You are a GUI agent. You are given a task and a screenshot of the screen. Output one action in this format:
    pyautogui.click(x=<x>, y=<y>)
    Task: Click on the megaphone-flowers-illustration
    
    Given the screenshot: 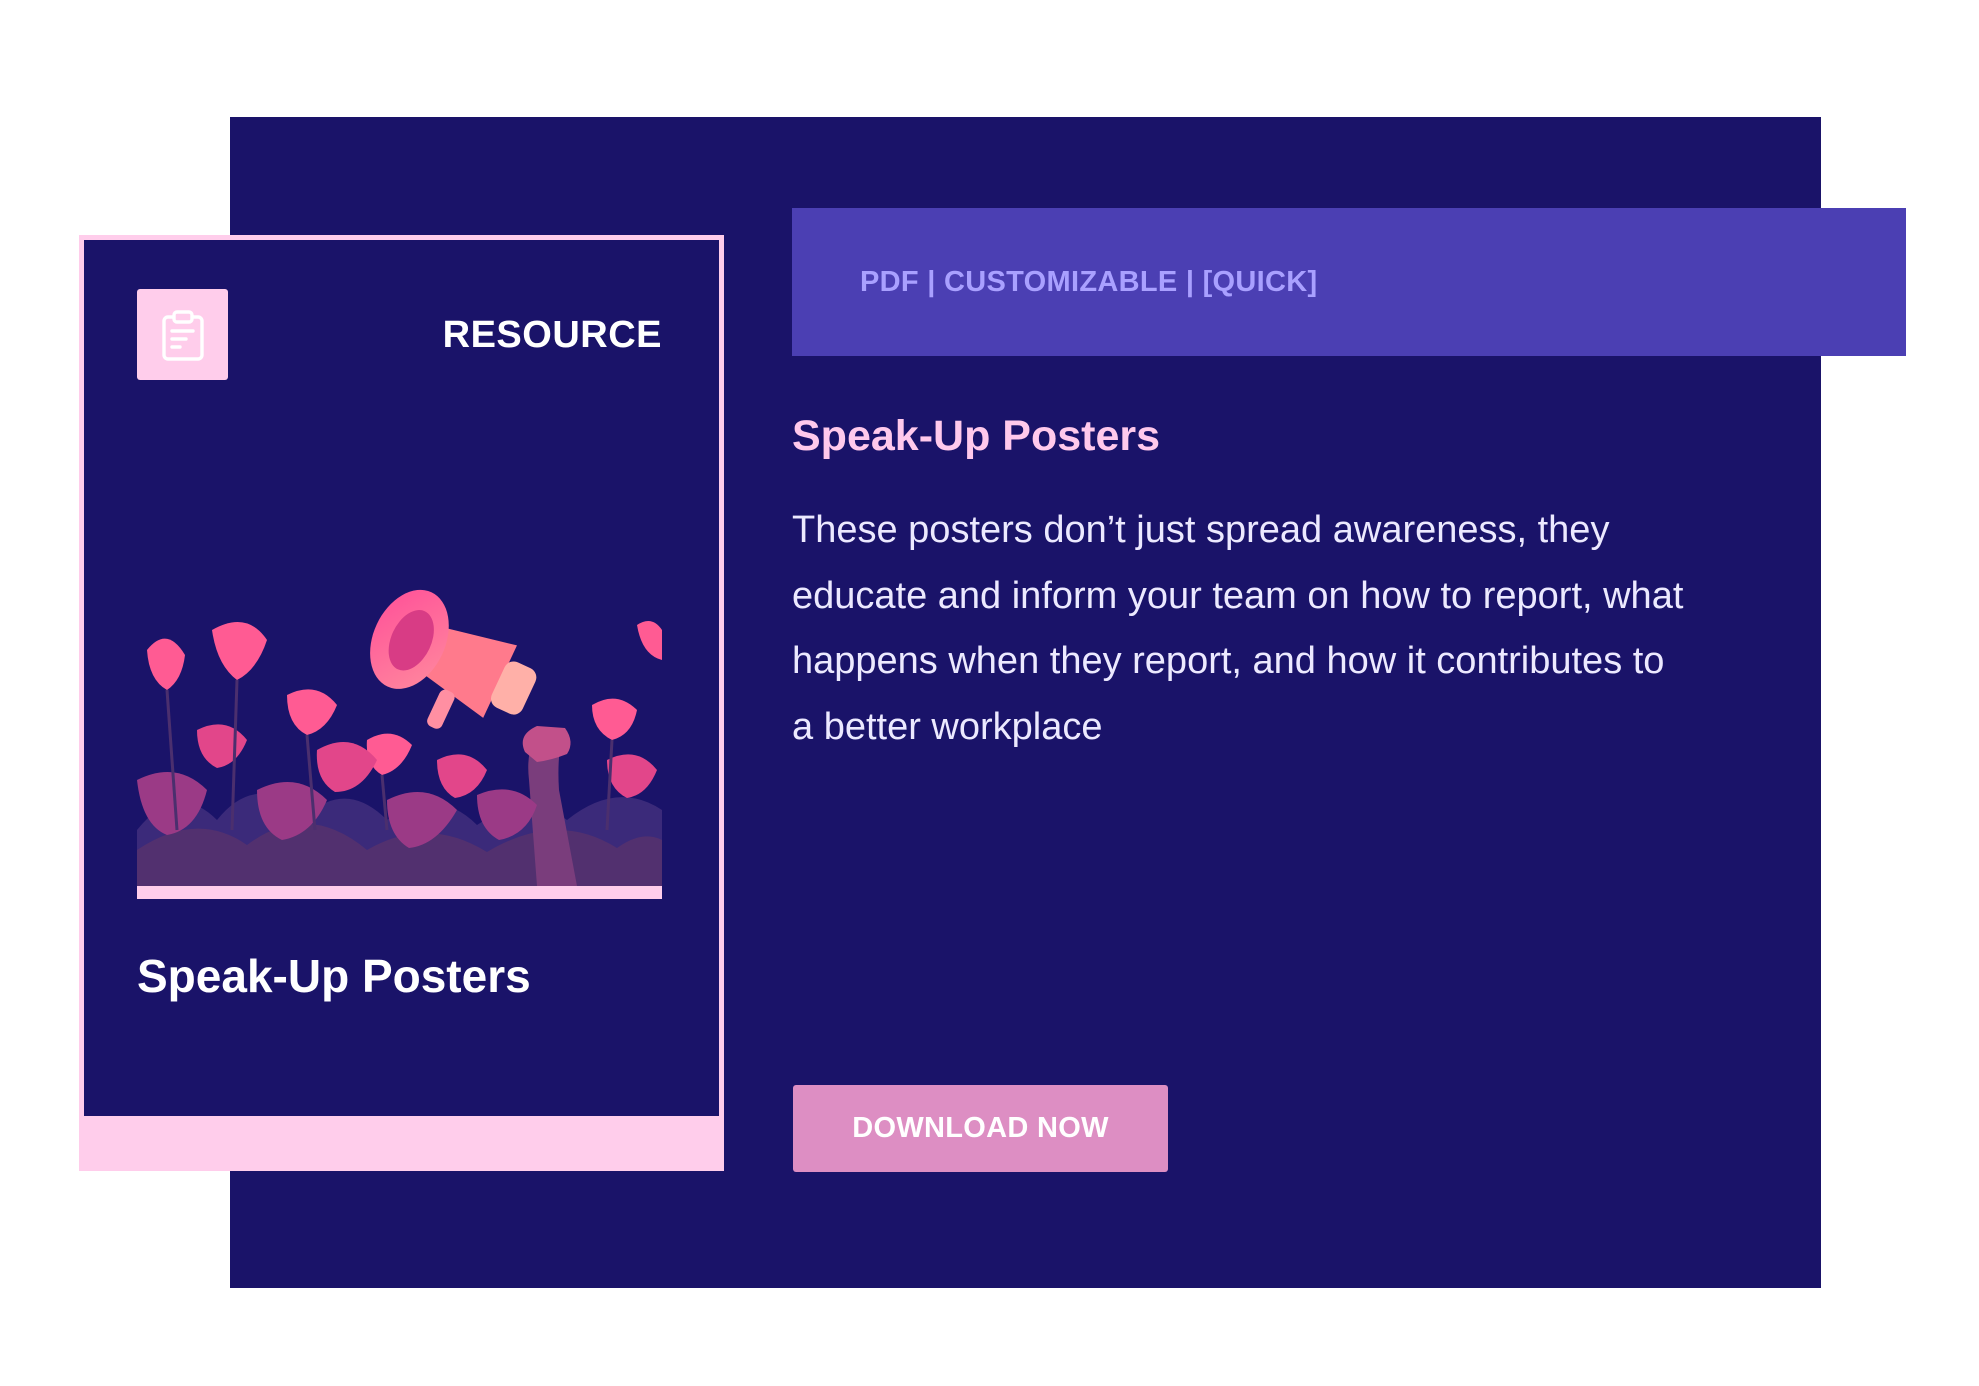 What is the action you would take?
    pyautogui.click(x=399, y=708)
    